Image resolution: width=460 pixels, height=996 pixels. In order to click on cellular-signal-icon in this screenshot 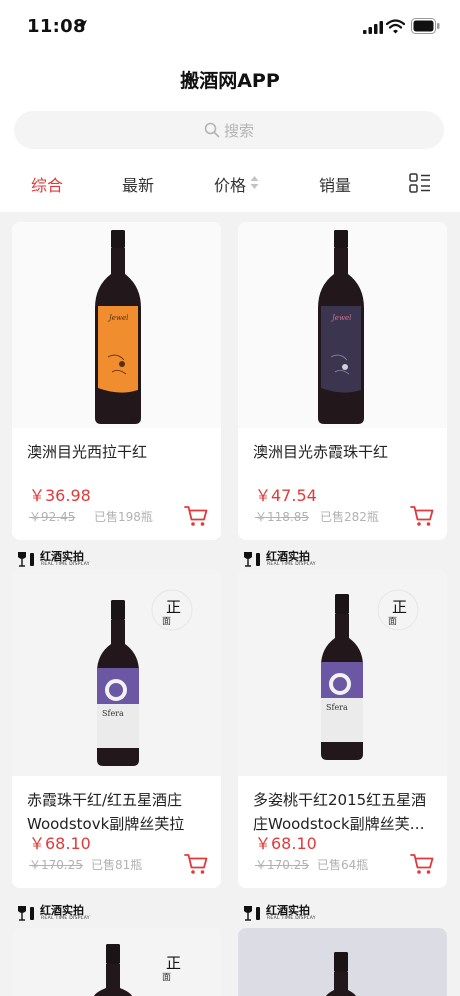, I will do `click(373, 27)`.